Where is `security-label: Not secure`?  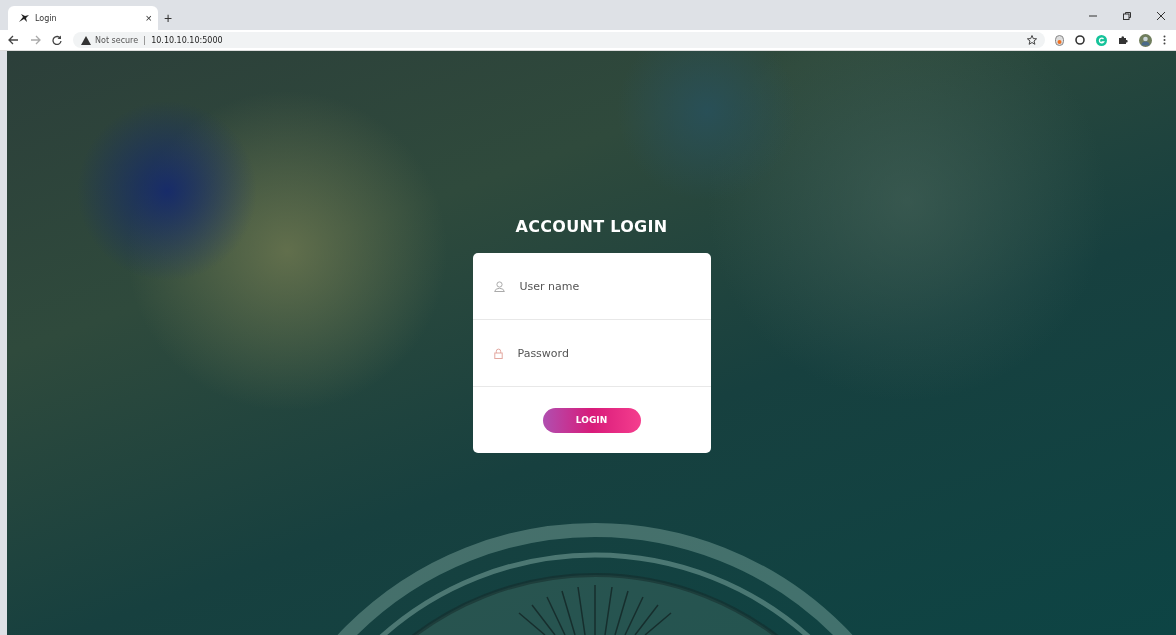
security-label: Not secure is located at coordinates (117, 40).